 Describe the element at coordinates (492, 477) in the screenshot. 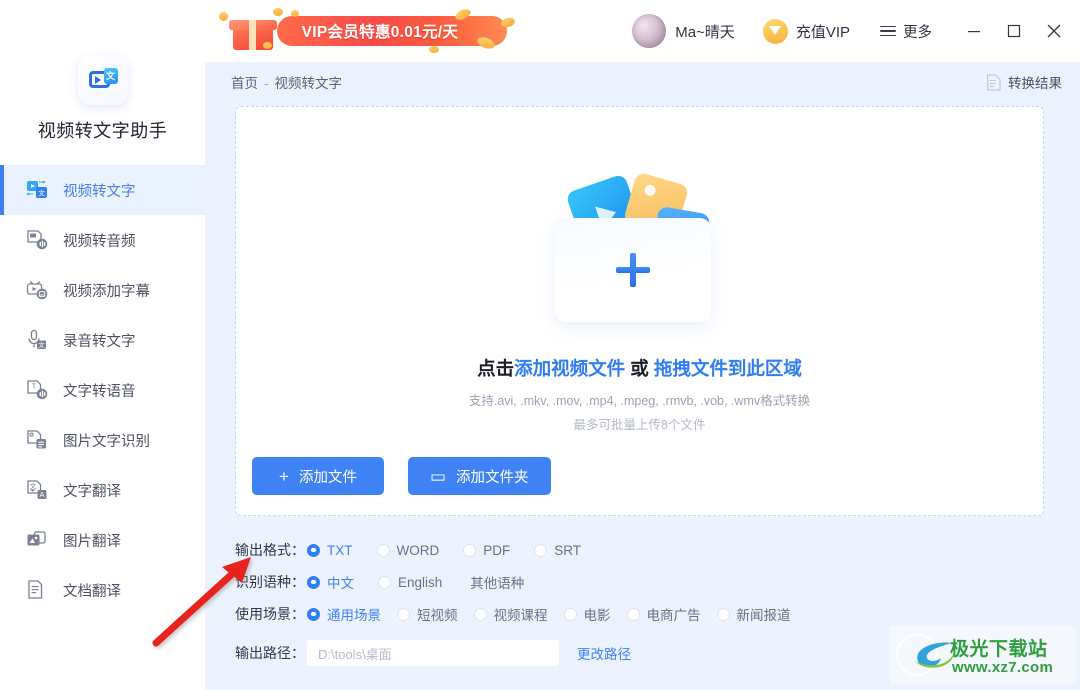

I see `add-folder-label: 添加文件夹` at that location.